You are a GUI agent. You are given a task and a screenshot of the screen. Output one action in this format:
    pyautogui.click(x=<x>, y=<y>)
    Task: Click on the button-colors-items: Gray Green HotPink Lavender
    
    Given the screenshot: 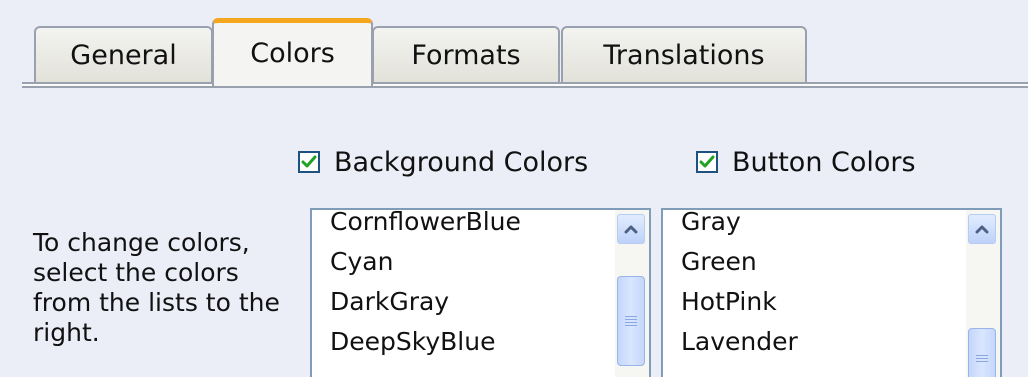 What is the action you would take?
    pyautogui.click(x=739, y=286)
    